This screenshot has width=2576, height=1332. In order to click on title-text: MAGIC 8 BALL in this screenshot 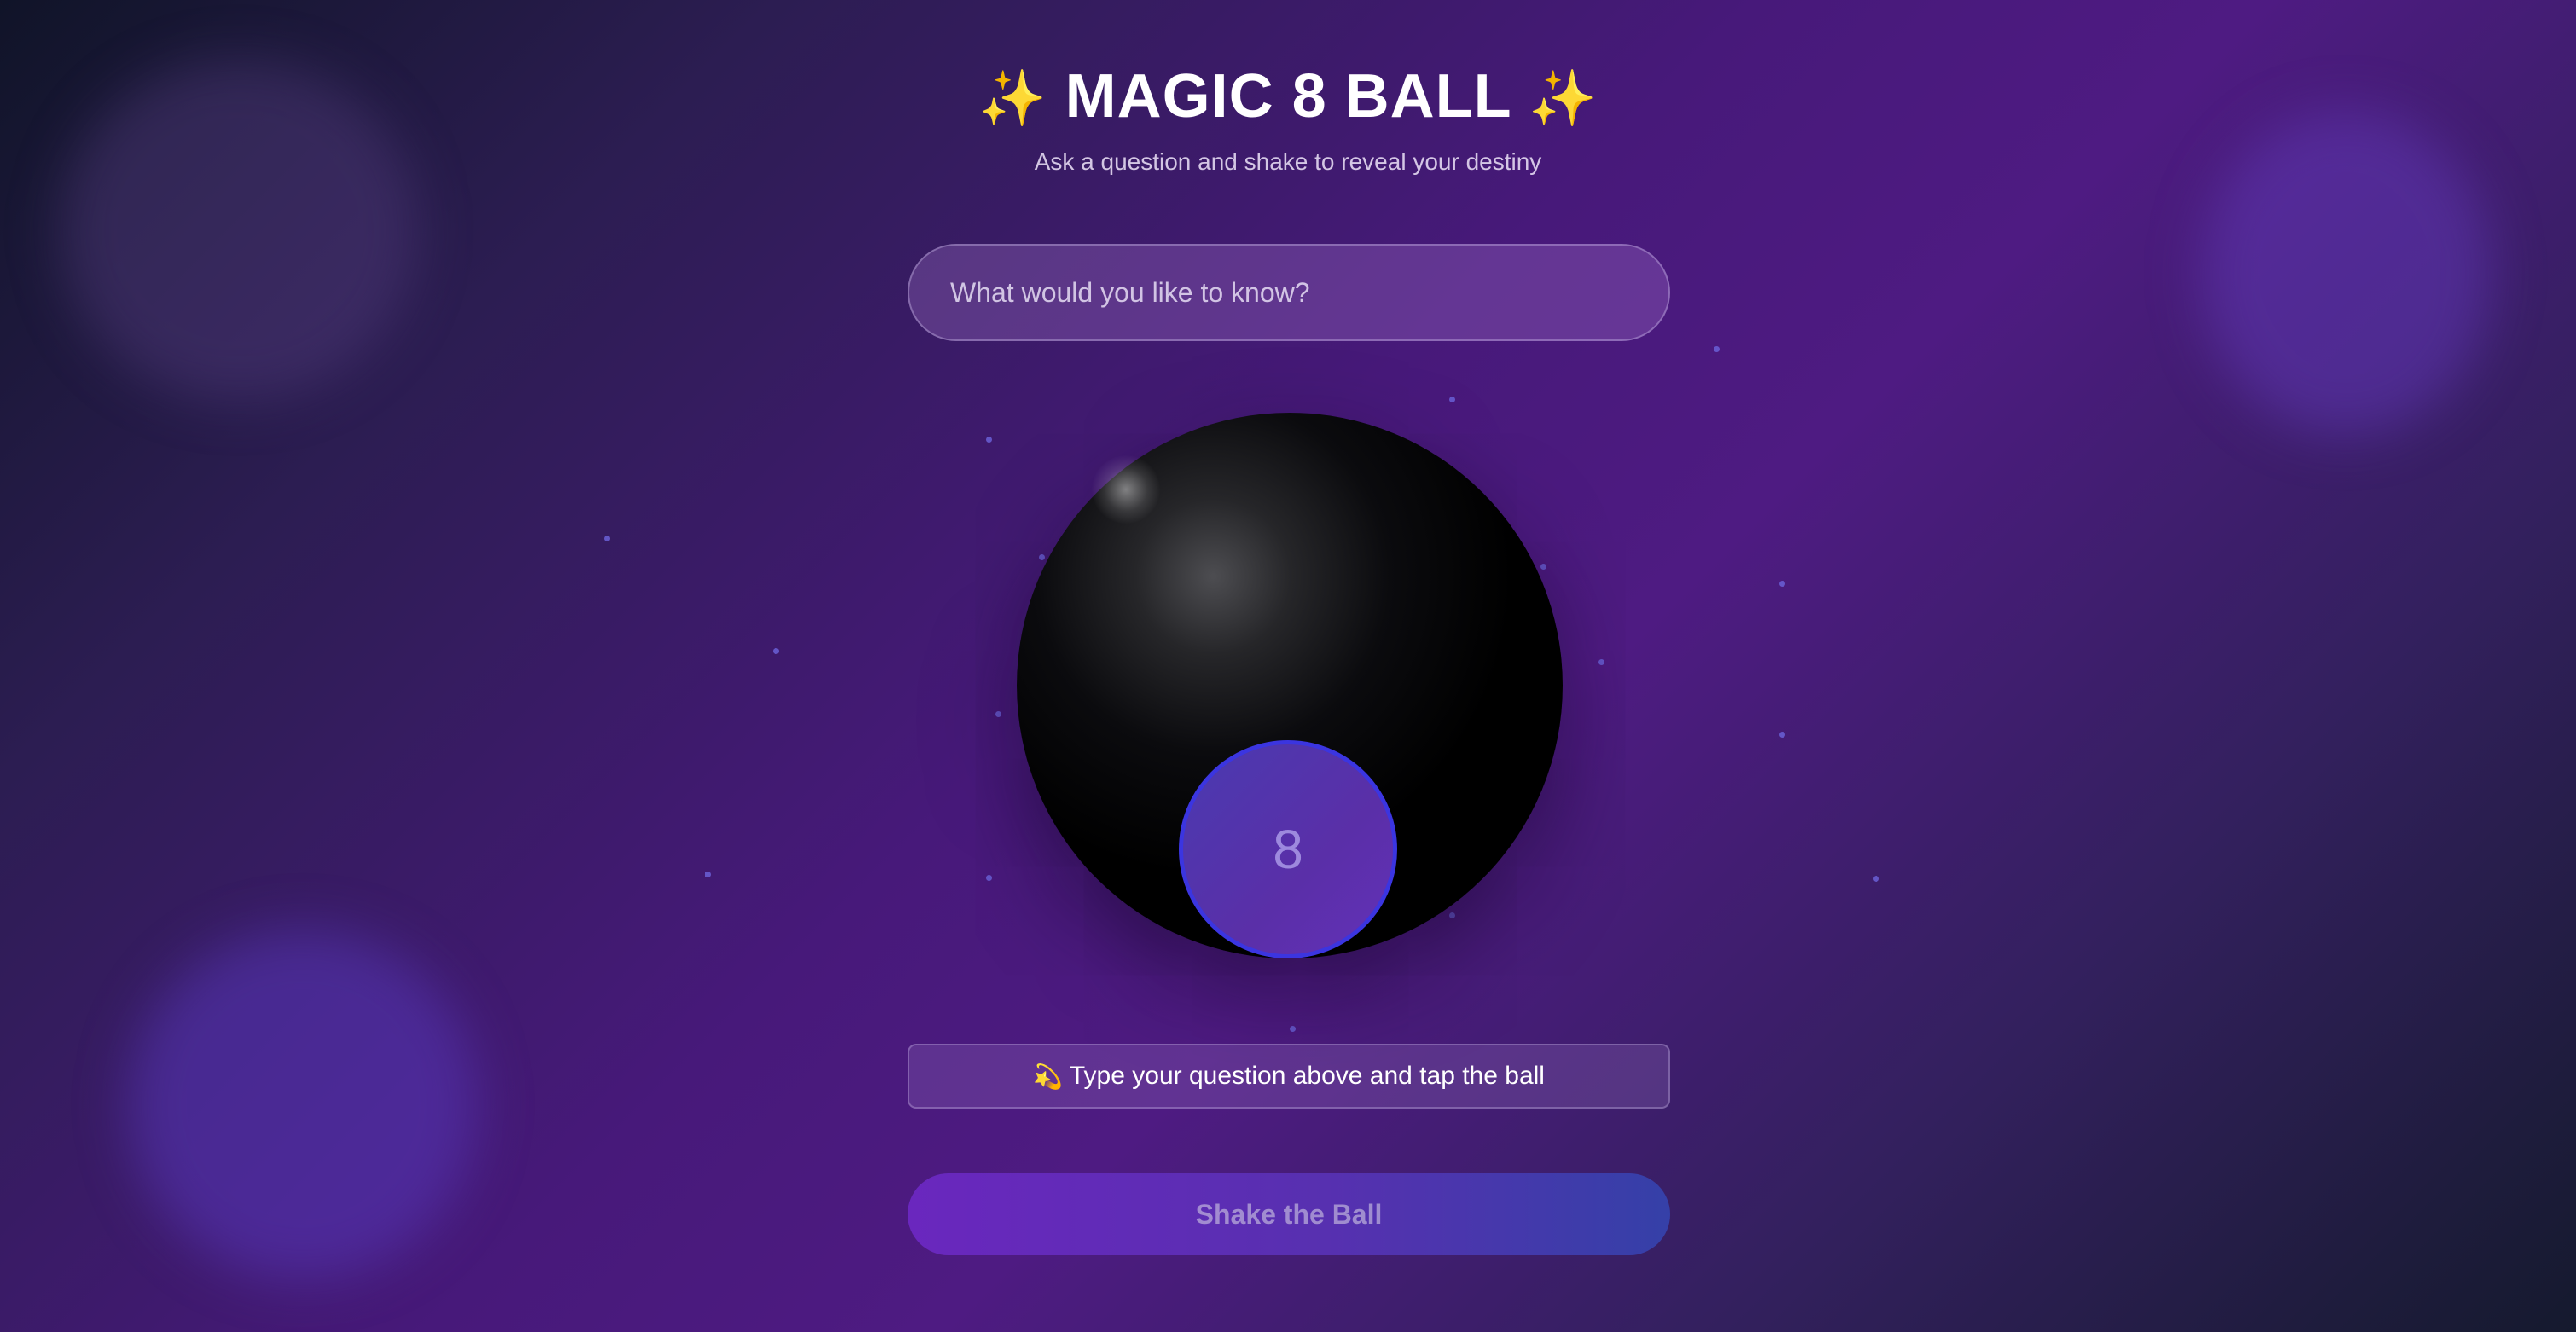, I will do `click(1288, 96)`.